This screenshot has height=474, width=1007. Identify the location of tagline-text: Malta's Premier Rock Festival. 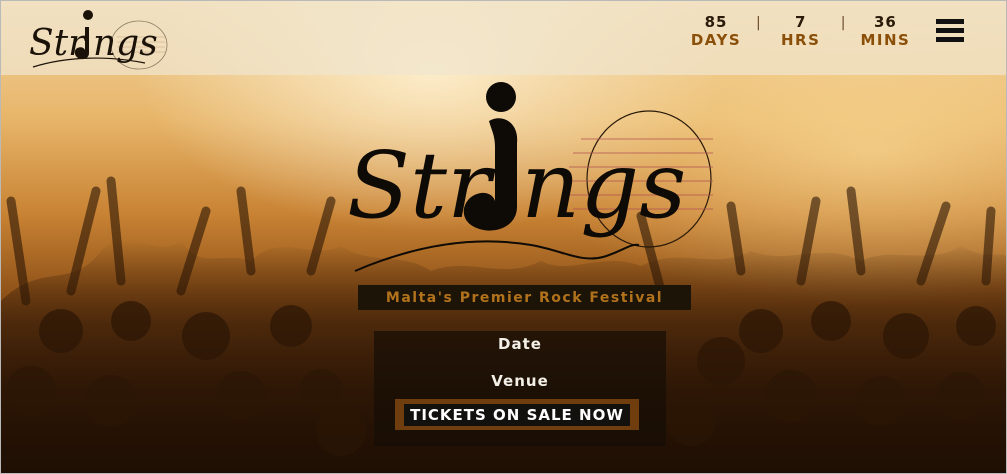
(524, 297).